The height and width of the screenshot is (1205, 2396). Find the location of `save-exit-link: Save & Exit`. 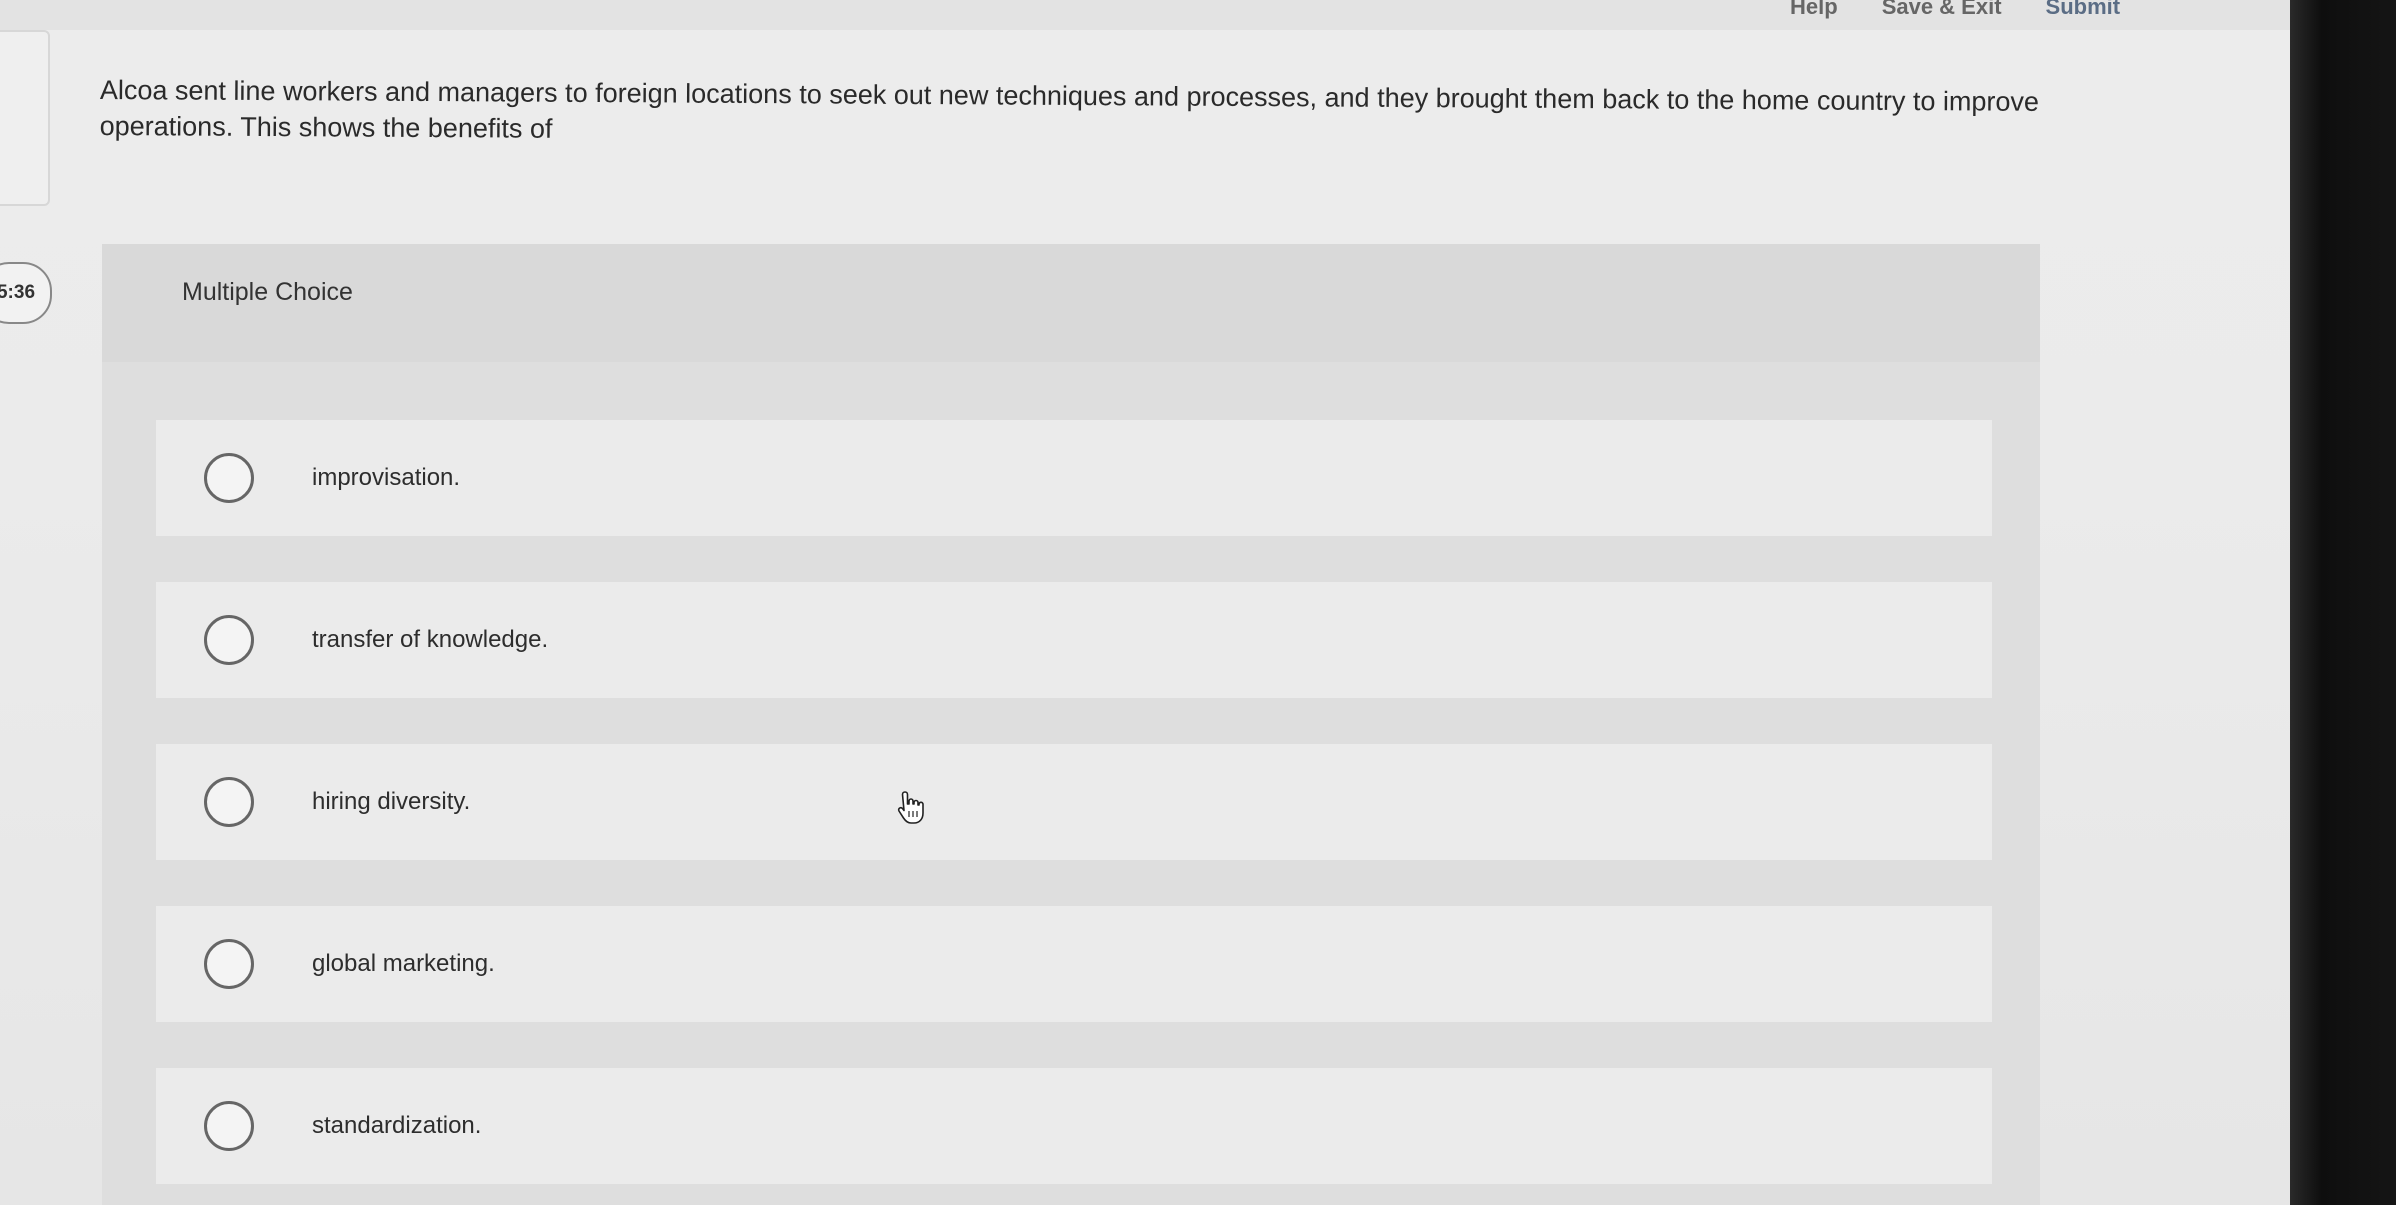

save-exit-link: Save & Exit is located at coordinates (1942, 10).